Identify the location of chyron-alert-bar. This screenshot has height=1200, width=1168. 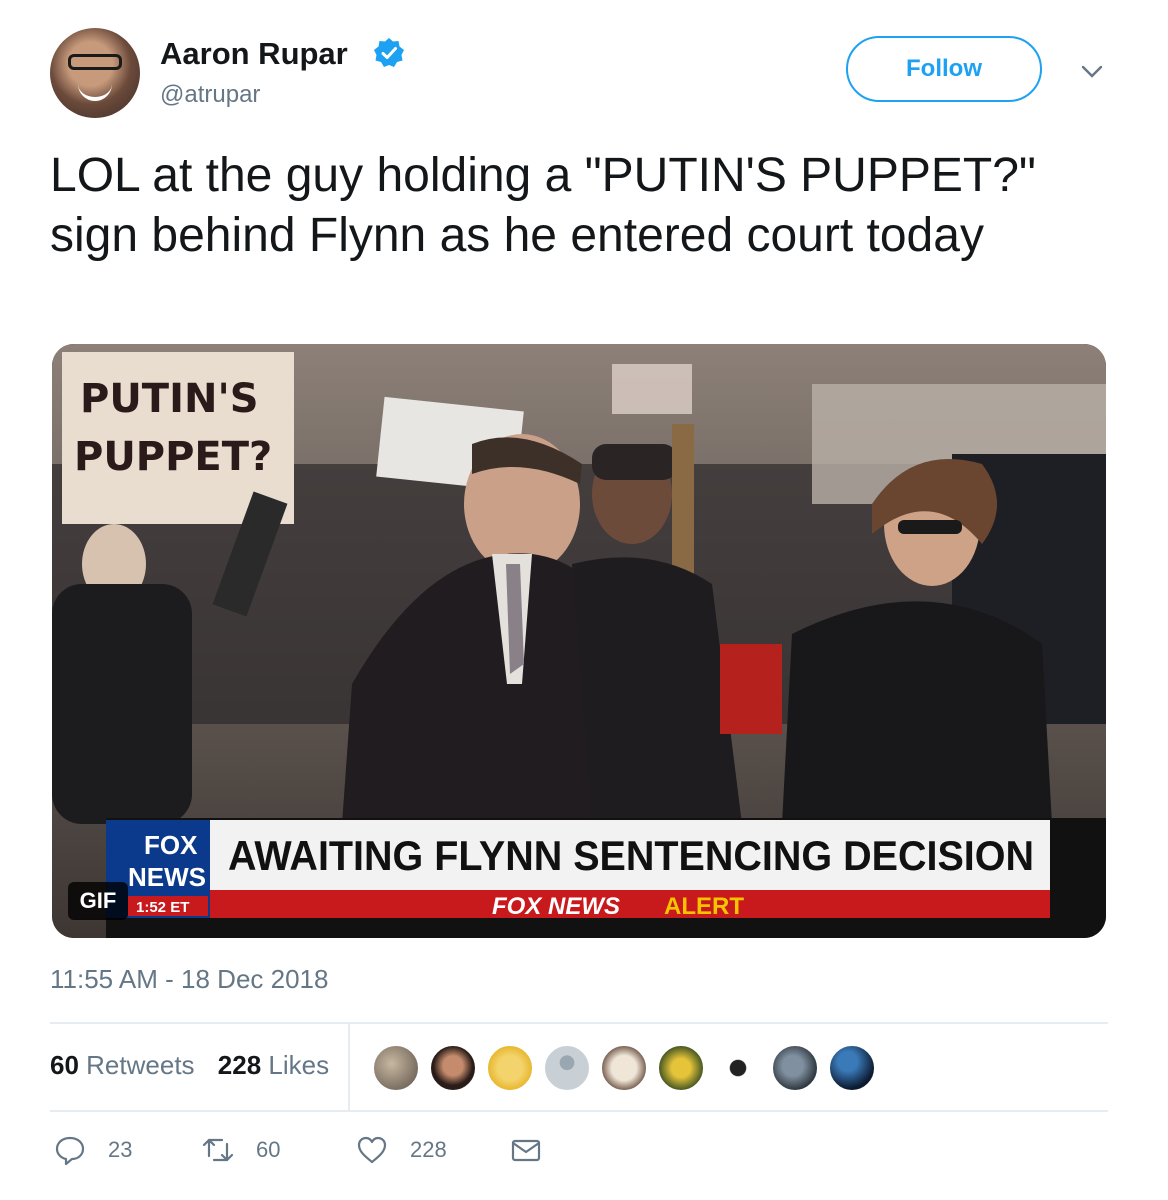
(630, 904).